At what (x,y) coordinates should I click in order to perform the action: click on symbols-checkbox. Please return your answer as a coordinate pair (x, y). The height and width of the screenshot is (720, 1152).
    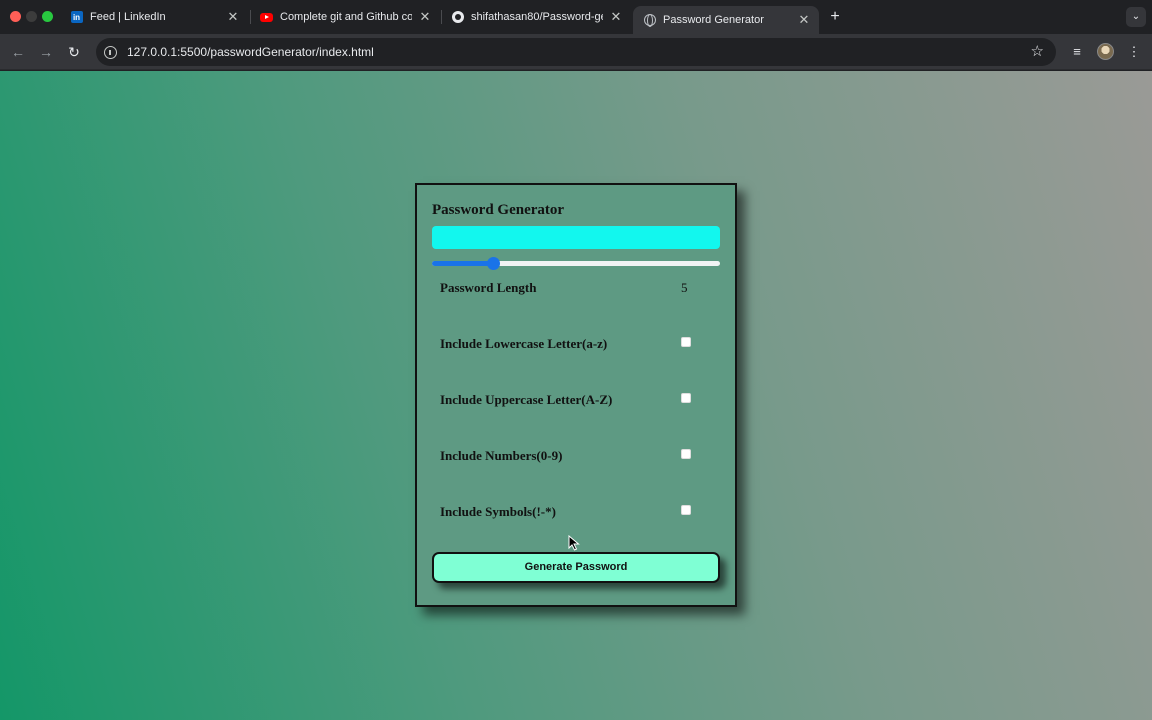
    Looking at the image, I should click on (686, 510).